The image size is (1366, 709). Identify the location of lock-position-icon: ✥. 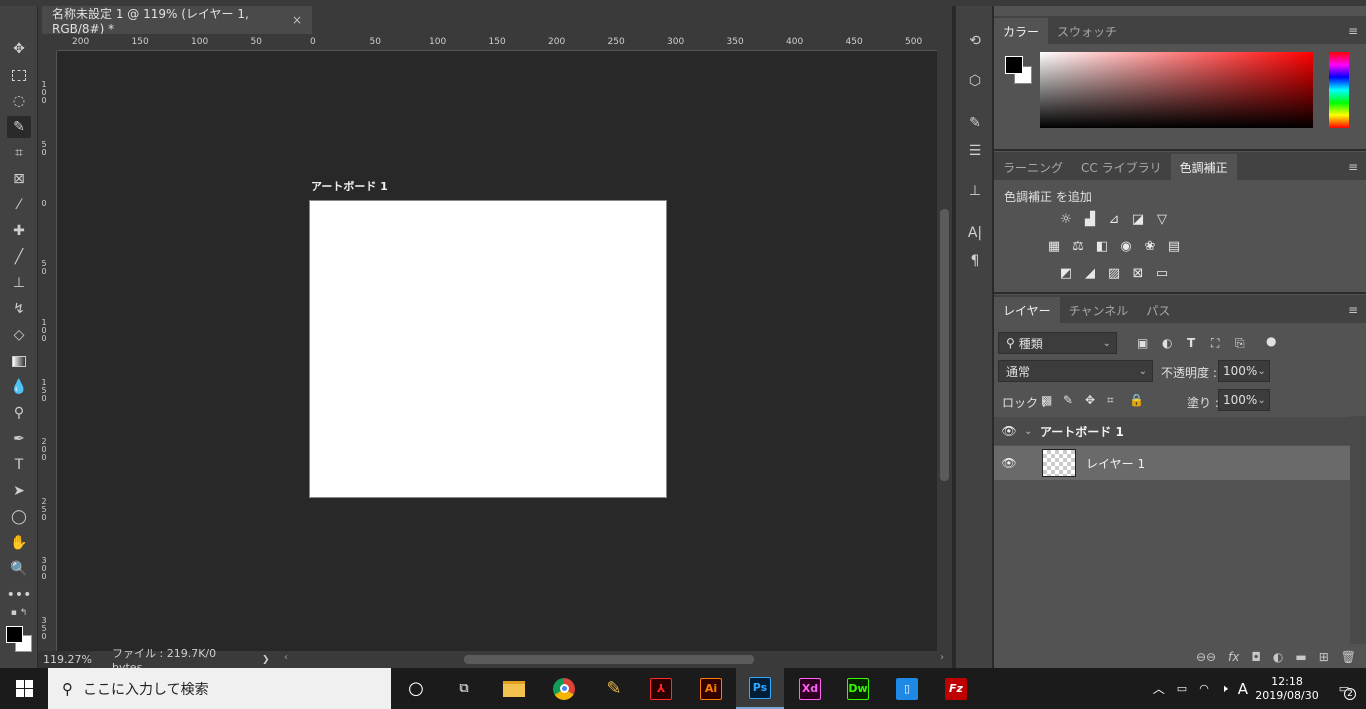
(1090, 400).